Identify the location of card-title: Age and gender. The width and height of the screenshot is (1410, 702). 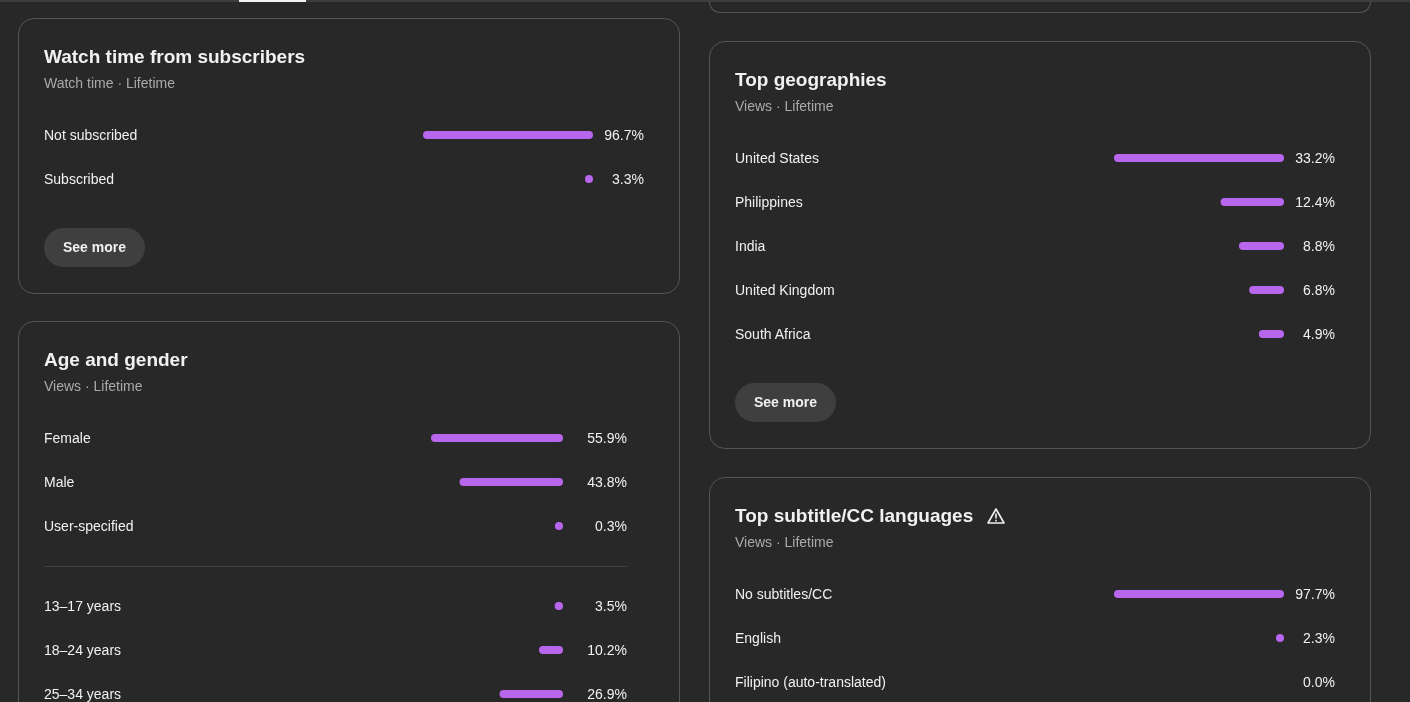
(116, 360).